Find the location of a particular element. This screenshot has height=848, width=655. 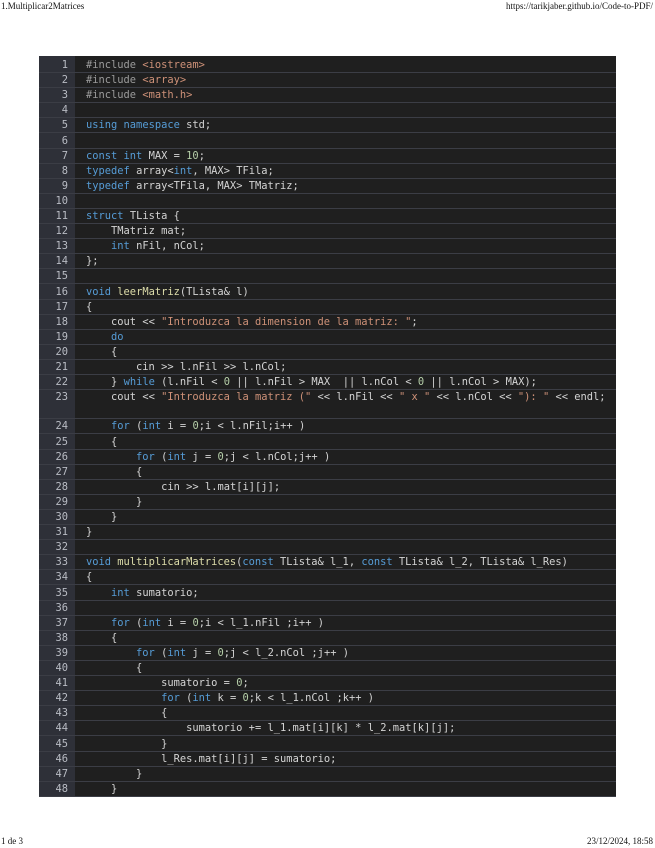

code-line: 21 cin >> l.nFil >> l.nCol; is located at coordinates (327, 368).